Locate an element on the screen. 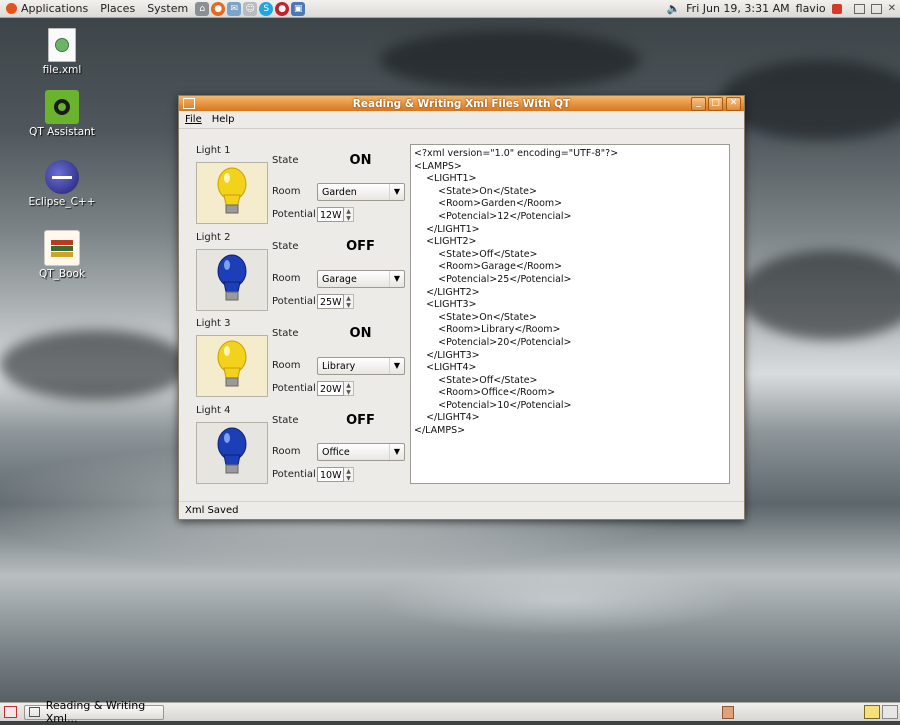 This screenshot has width=900, height=725. system-tray: 🔈 Fri Jun 19, 3:31 AM flavio ✕ is located at coordinates (783, 8).